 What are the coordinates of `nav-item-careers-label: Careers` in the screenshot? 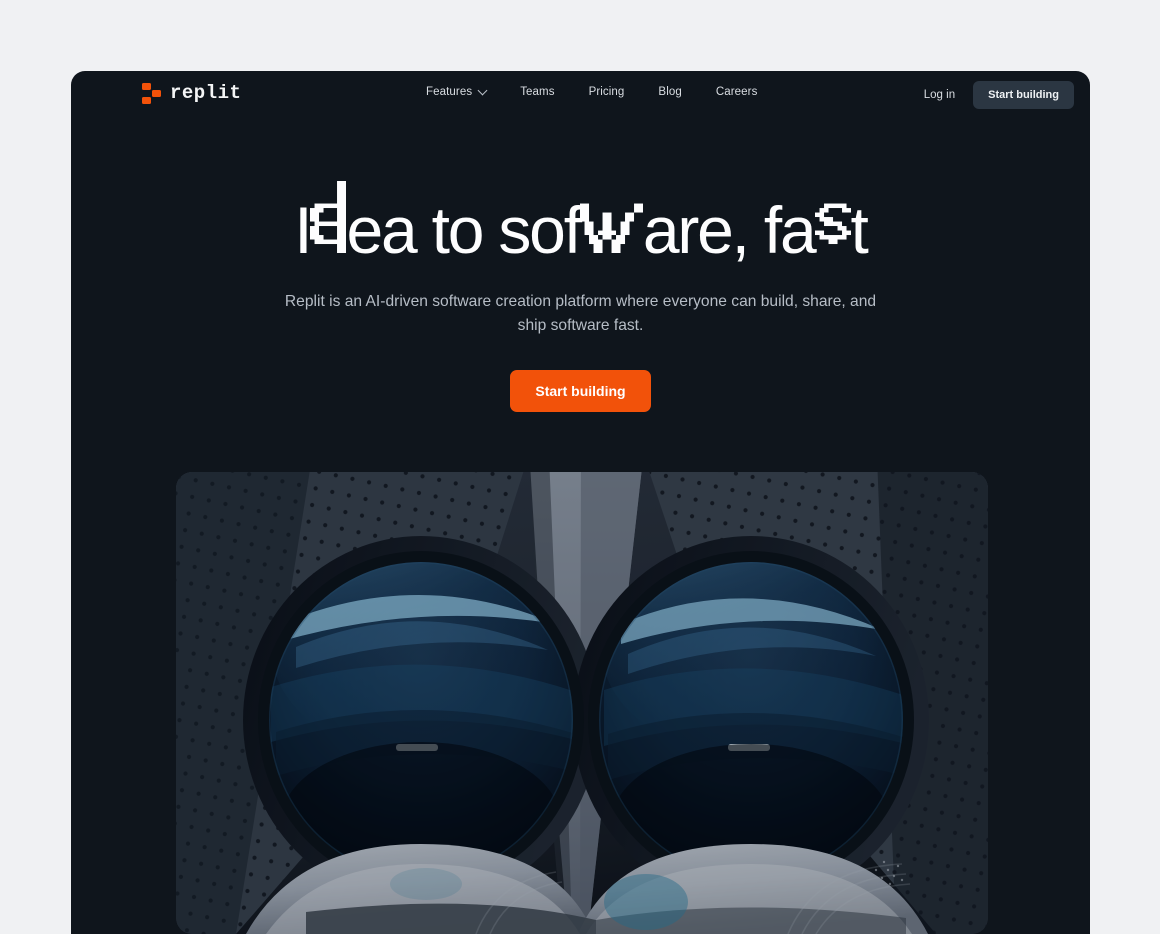 It's located at (736, 92).